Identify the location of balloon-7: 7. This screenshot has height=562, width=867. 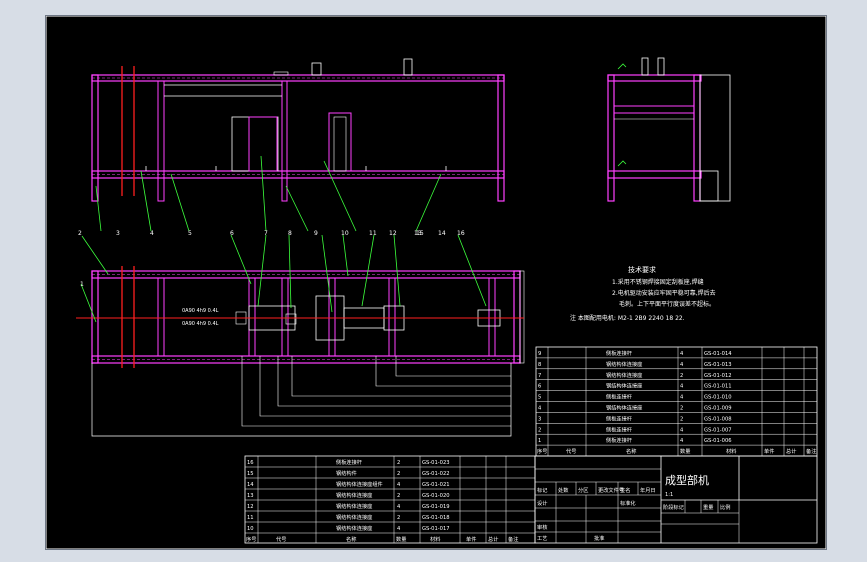
(266, 233).